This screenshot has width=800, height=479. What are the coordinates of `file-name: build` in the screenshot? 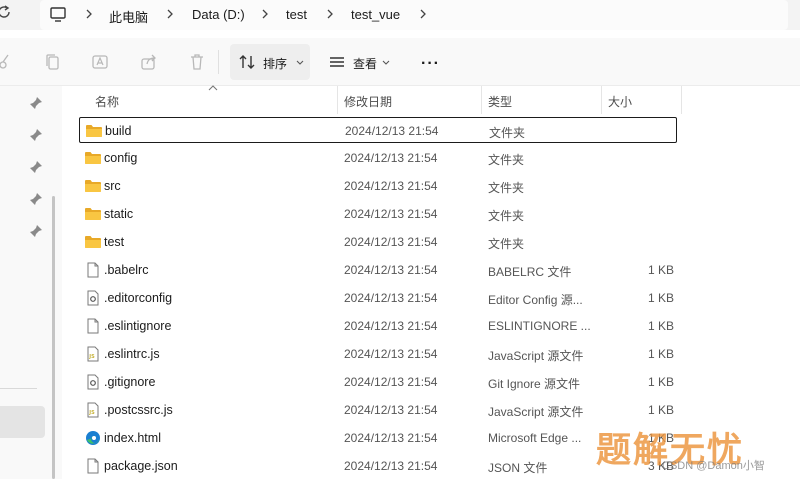 It's located at (118, 131).